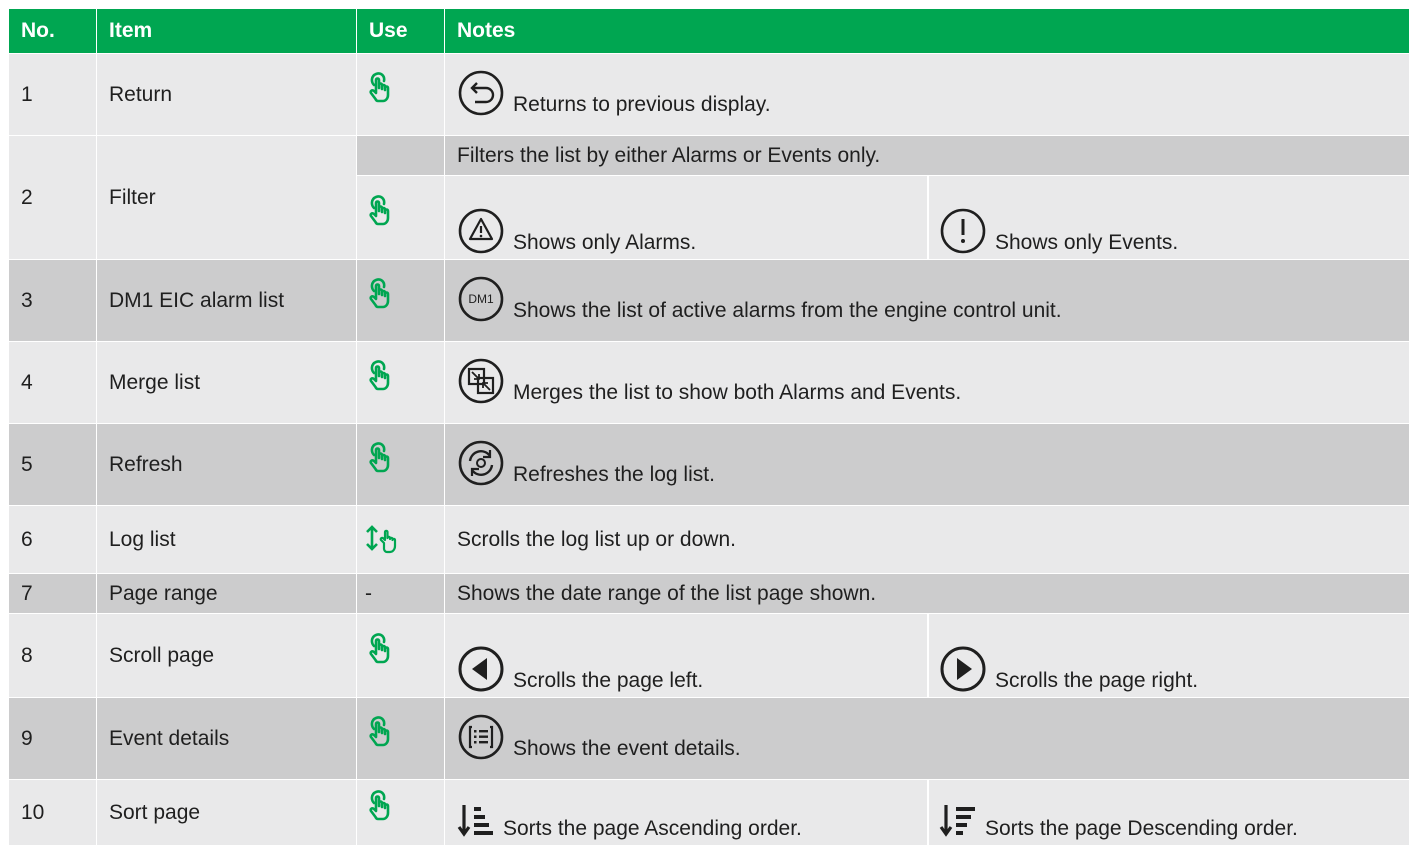 The height and width of the screenshot is (868, 1418). I want to click on dm1-icon-label: DM1, so click(481, 299).